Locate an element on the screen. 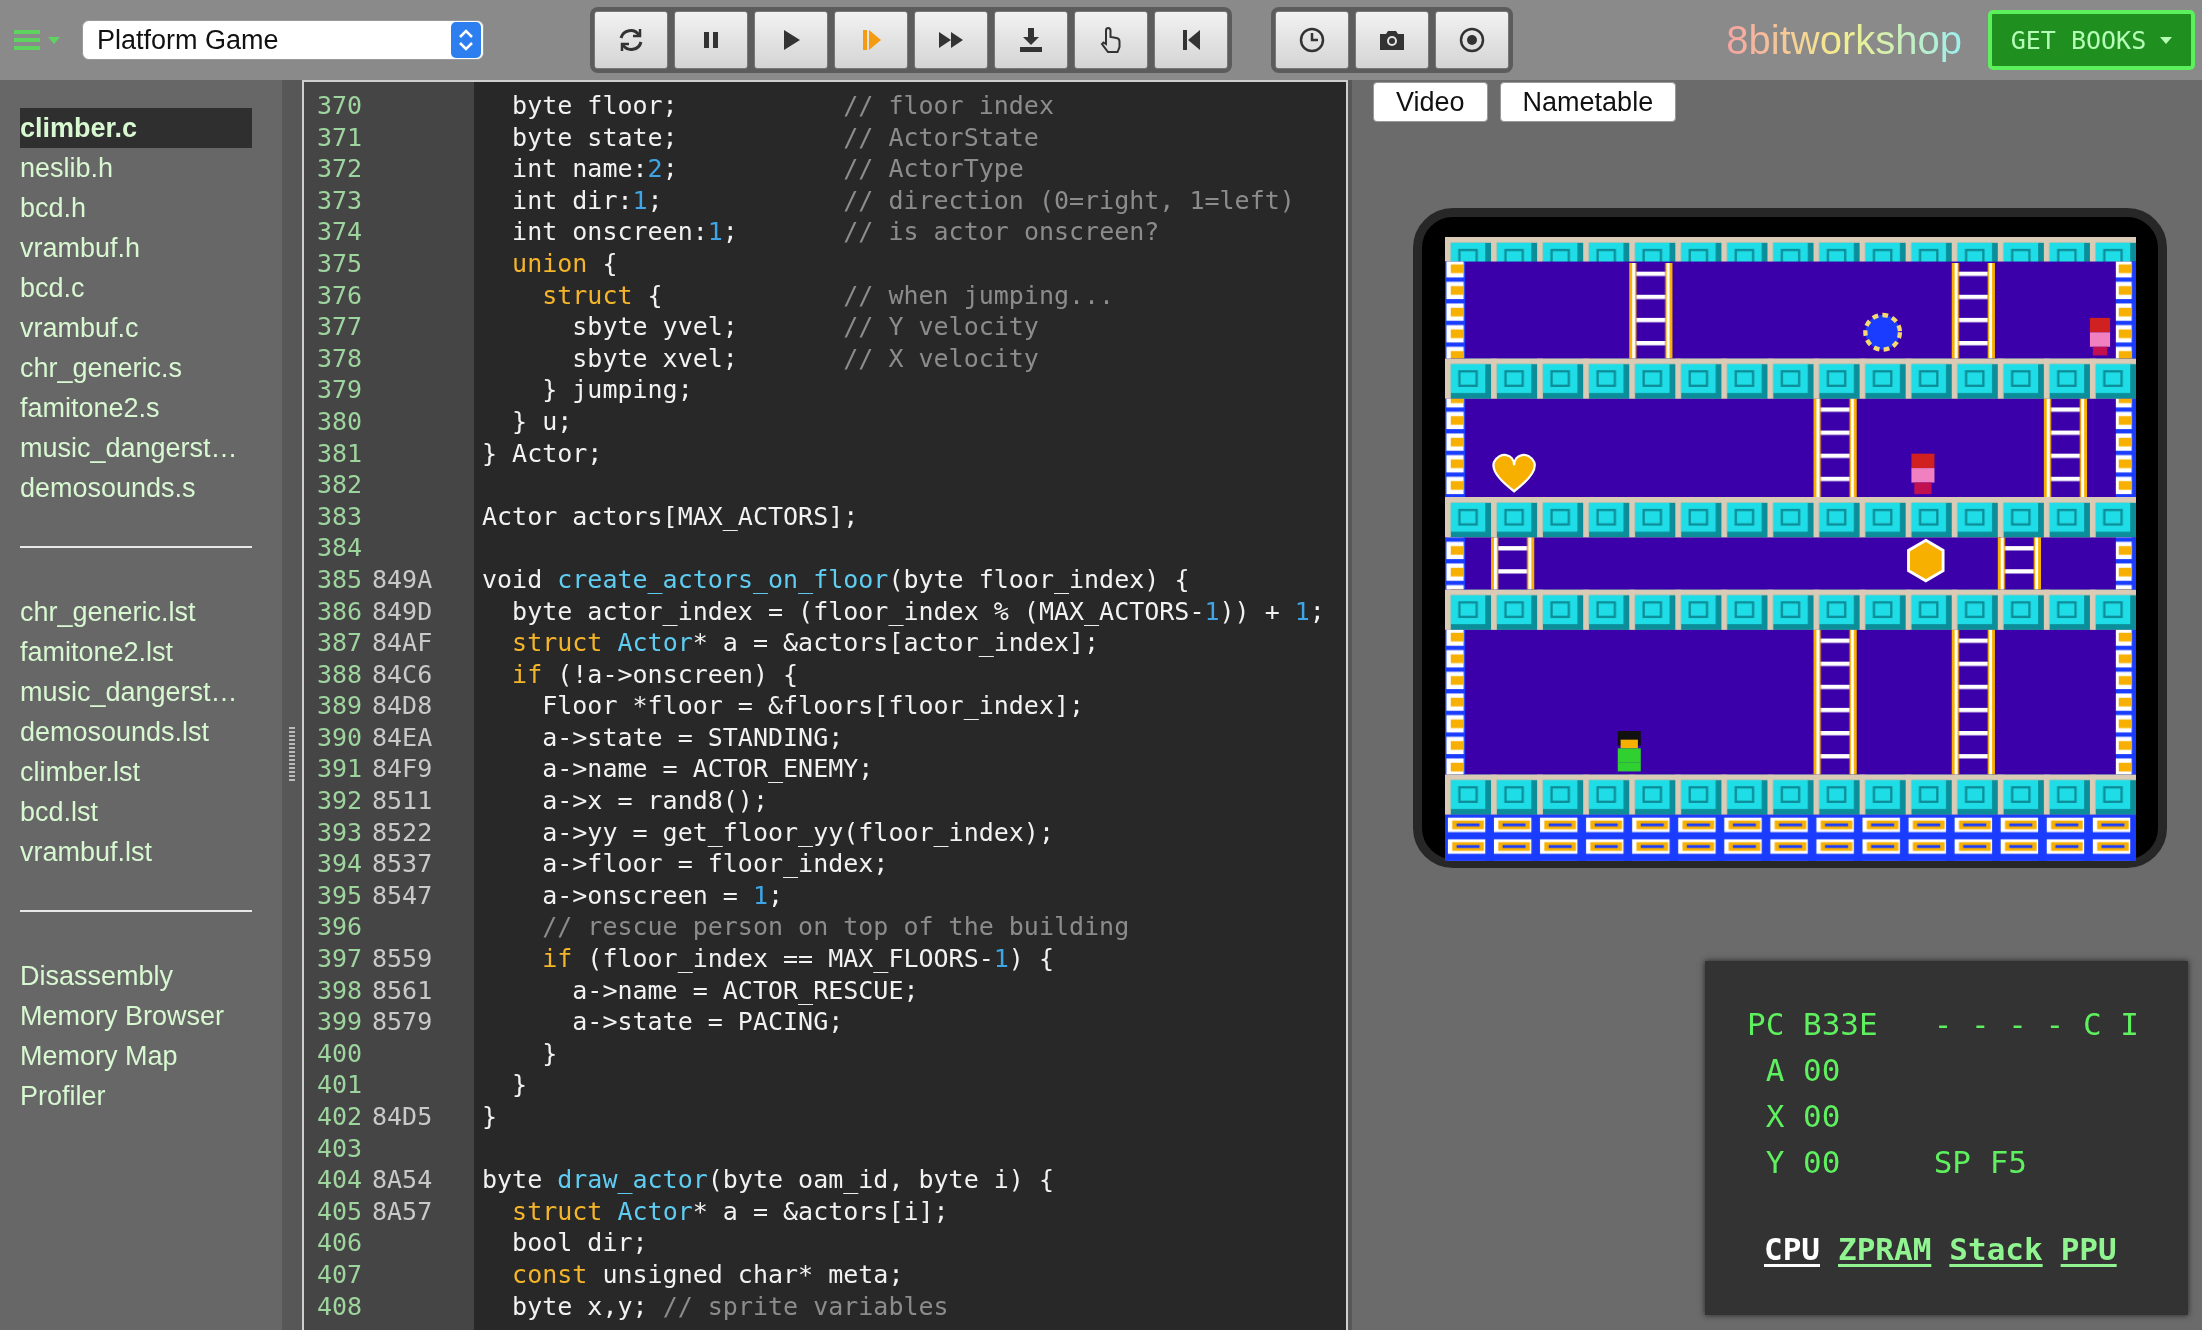 The height and width of the screenshot is (1330, 2202). file-item: Memory Map is located at coordinates (136, 1056).